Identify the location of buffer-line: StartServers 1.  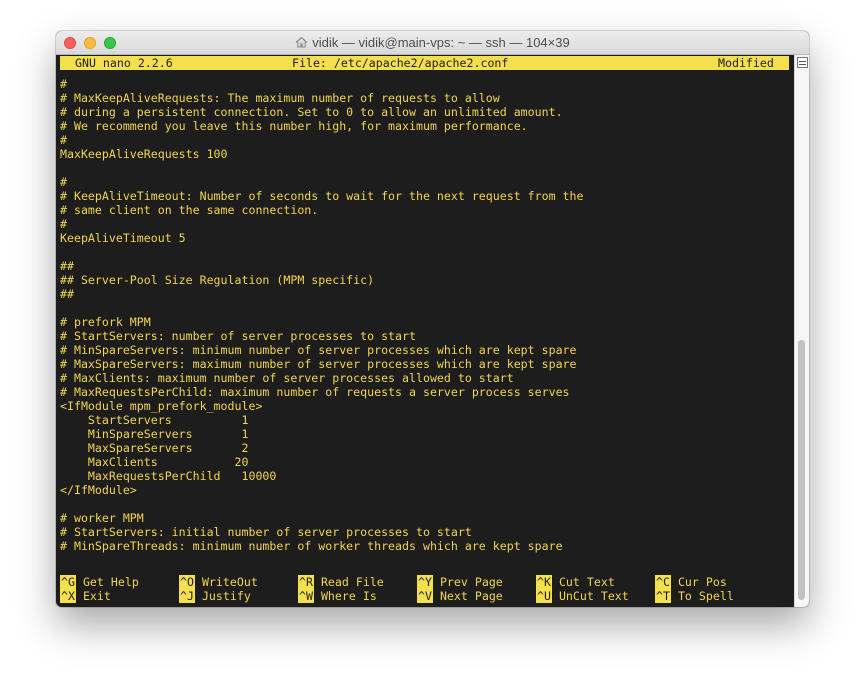
(154, 420).